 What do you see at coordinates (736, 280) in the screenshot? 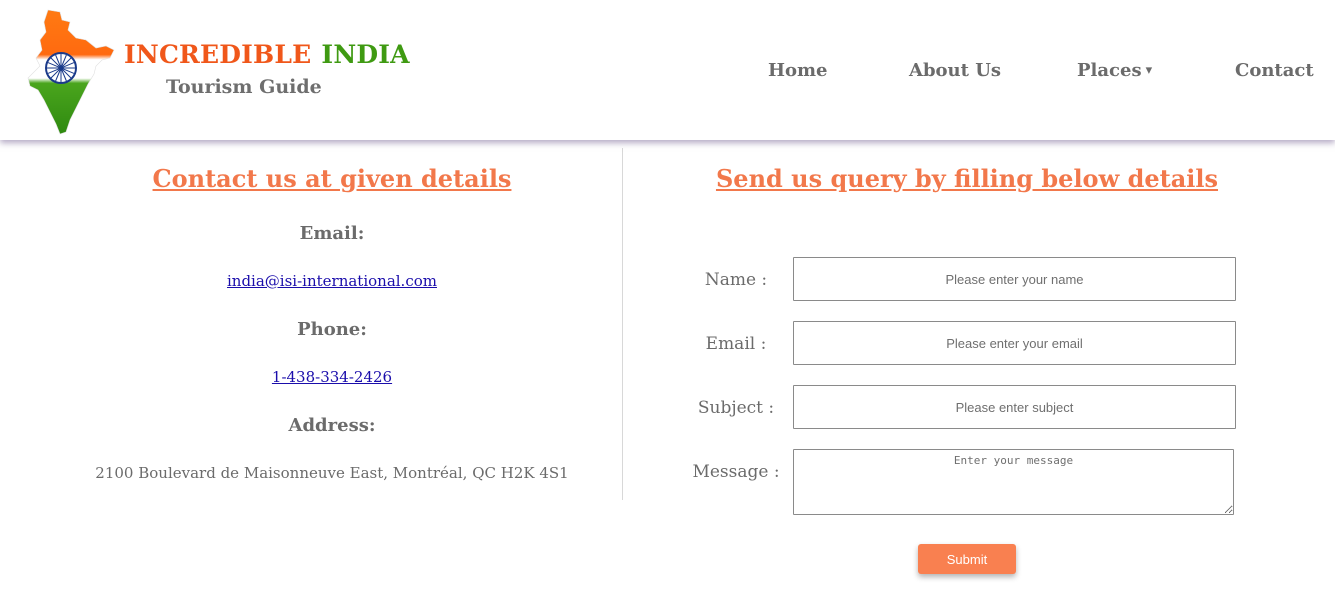
I see `name-label: Name :` at bounding box center [736, 280].